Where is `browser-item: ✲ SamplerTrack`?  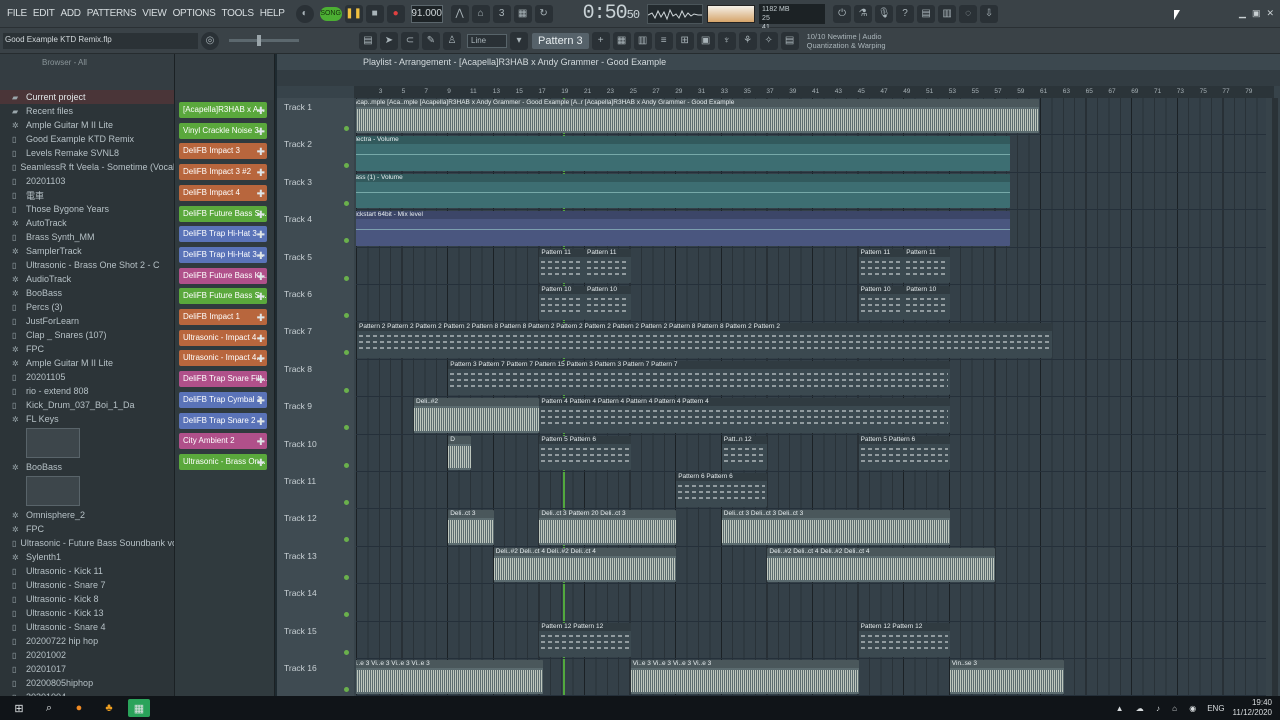 browser-item: ✲ SamplerTrack is located at coordinates (87, 251).